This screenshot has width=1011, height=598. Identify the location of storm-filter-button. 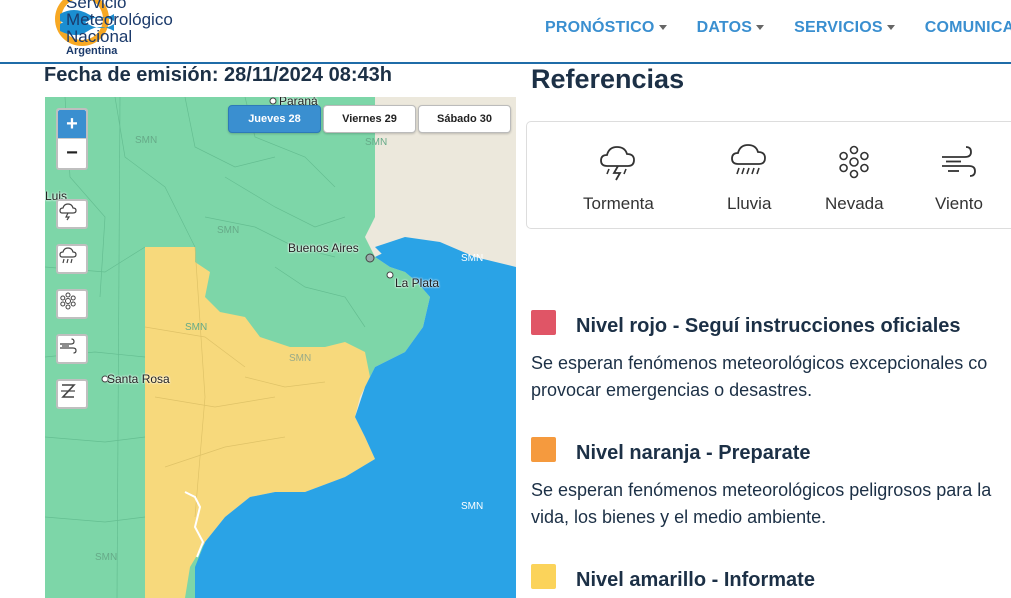
(72, 214).